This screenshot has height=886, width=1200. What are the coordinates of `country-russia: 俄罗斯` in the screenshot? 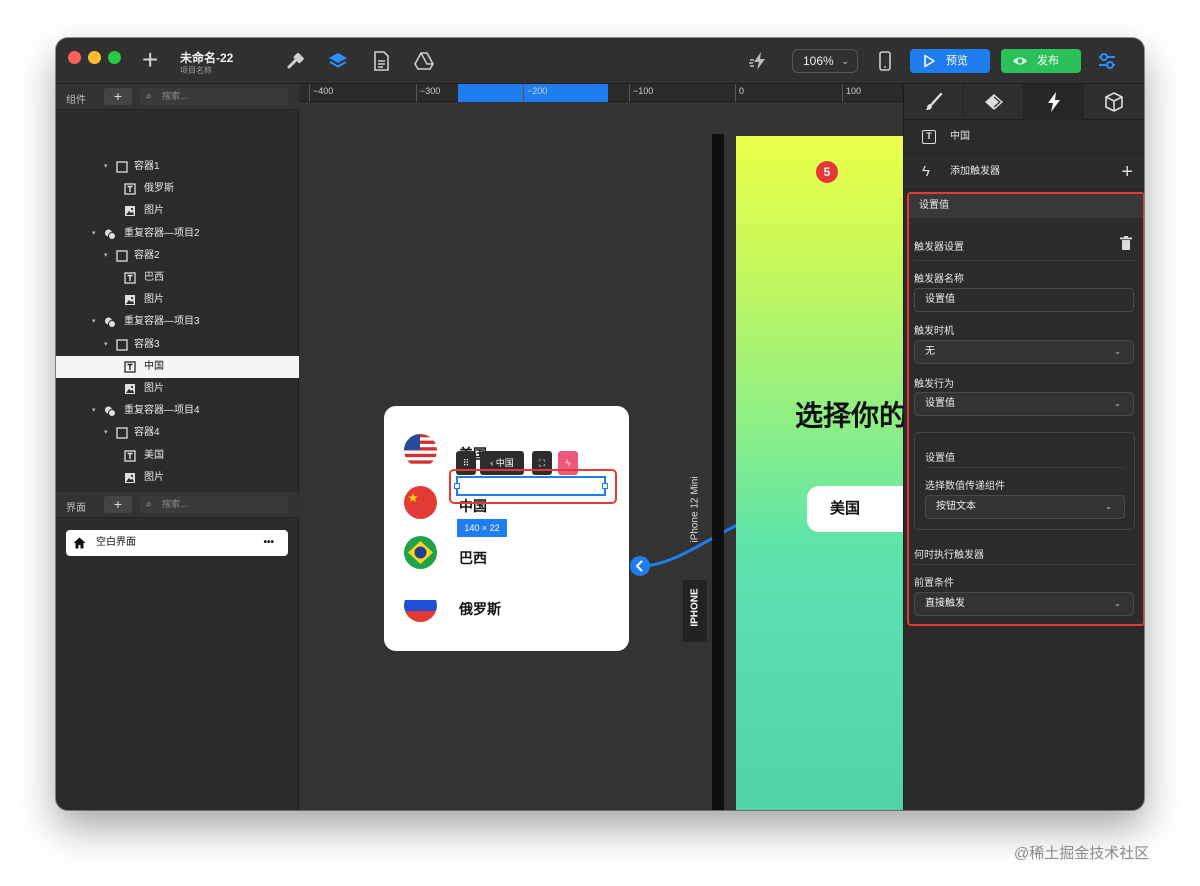 It's located at (480, 609).